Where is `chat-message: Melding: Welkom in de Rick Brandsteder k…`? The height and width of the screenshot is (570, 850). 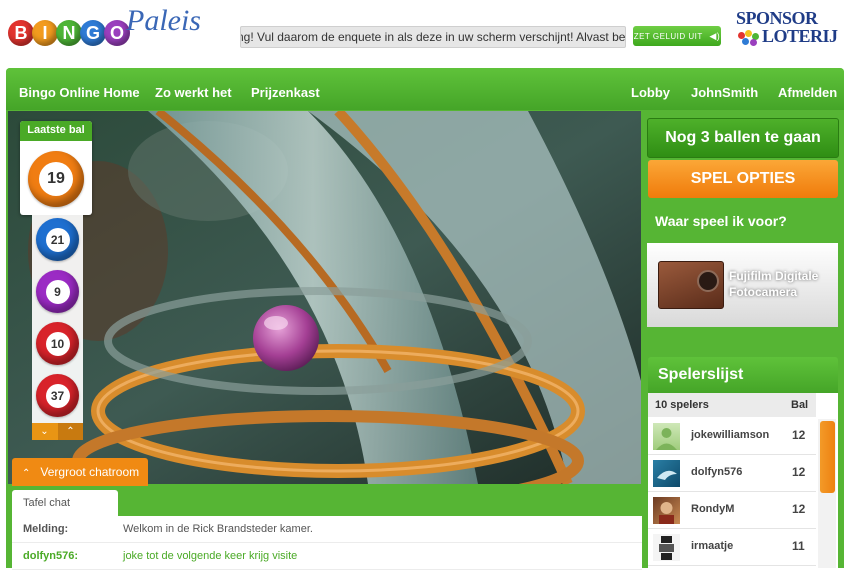
chat-message: Melding: Welkom in de Rick Brandsteder k… is located at coordinates (327, 529).